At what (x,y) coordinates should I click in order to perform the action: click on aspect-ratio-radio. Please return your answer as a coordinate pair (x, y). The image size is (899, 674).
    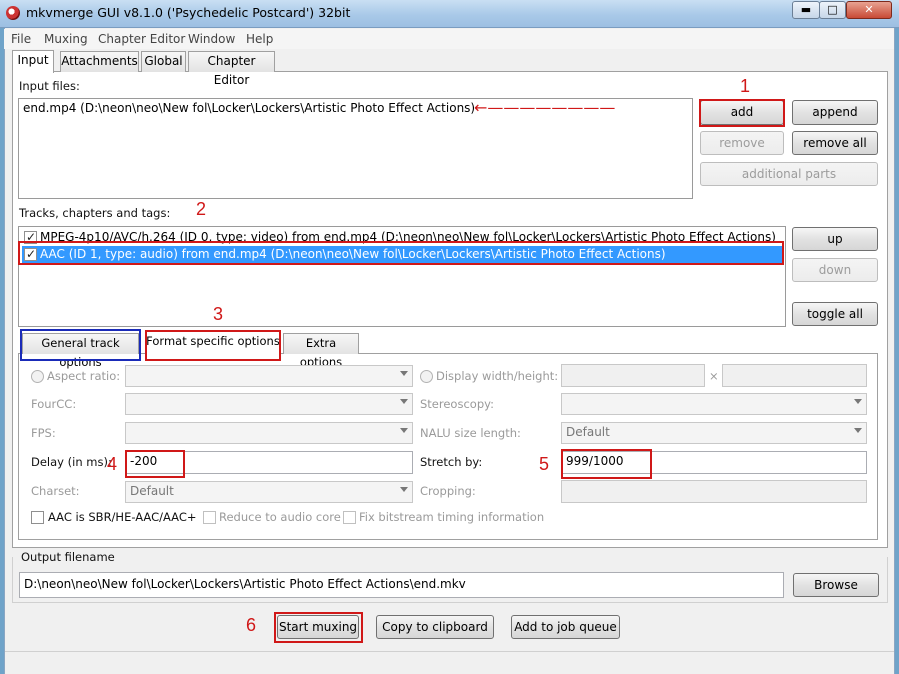
    Looking at the image, I should click on (37, 376).